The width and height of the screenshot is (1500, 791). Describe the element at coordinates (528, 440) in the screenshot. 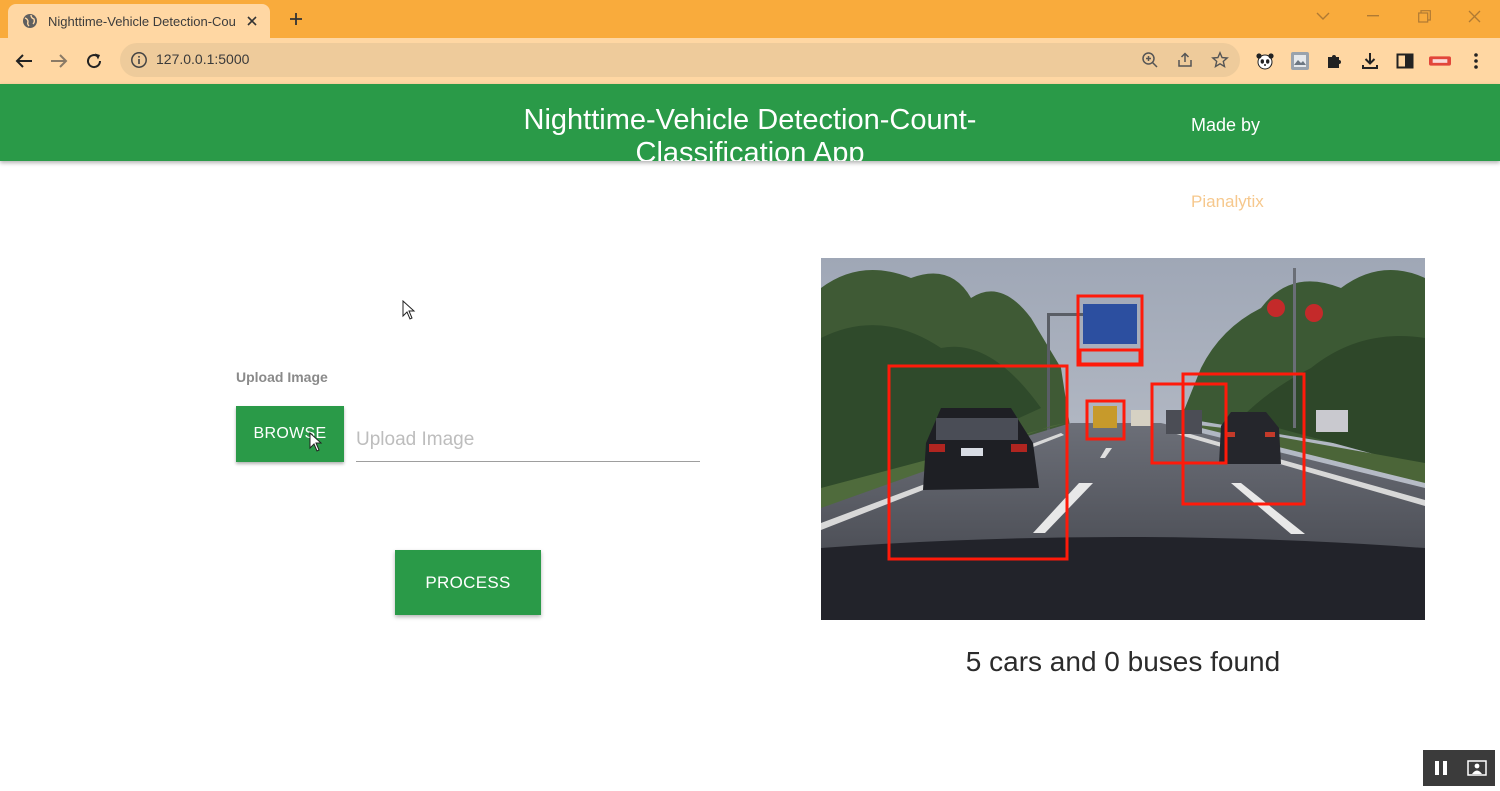

I see `upload-image-field` at that location.